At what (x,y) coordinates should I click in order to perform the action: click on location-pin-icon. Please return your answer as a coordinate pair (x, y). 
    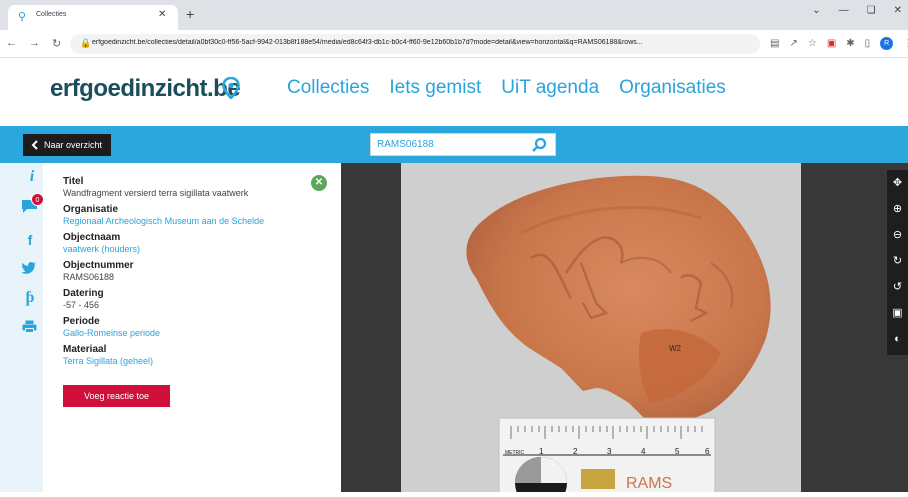
    Looking at the image, I should click on (231, 88).